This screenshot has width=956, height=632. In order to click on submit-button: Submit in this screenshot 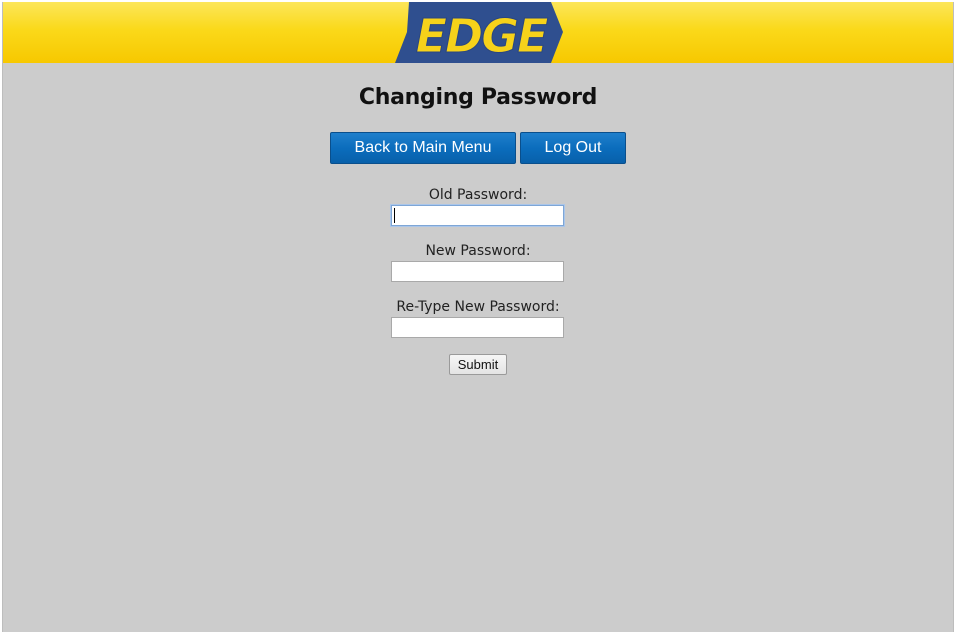, I will do `click(478, 364)`.